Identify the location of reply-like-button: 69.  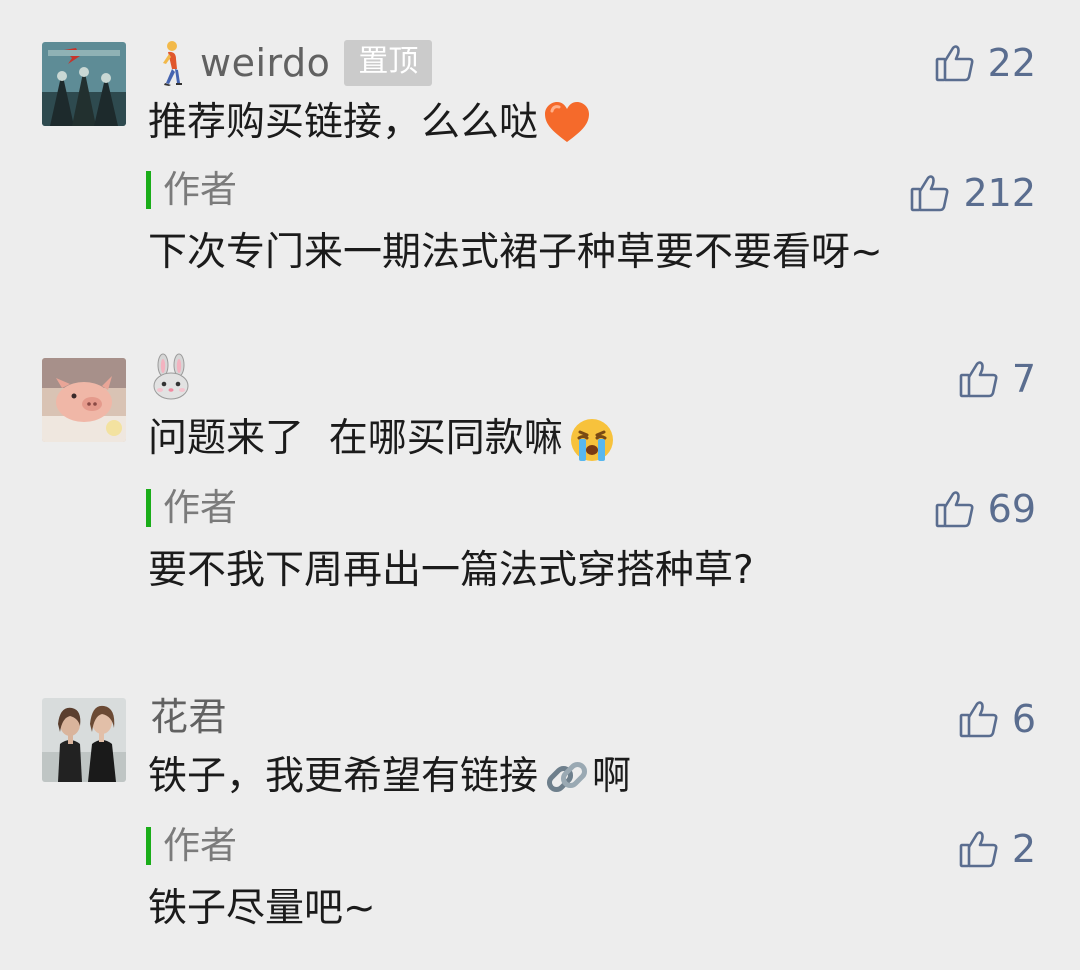
(985, 509).